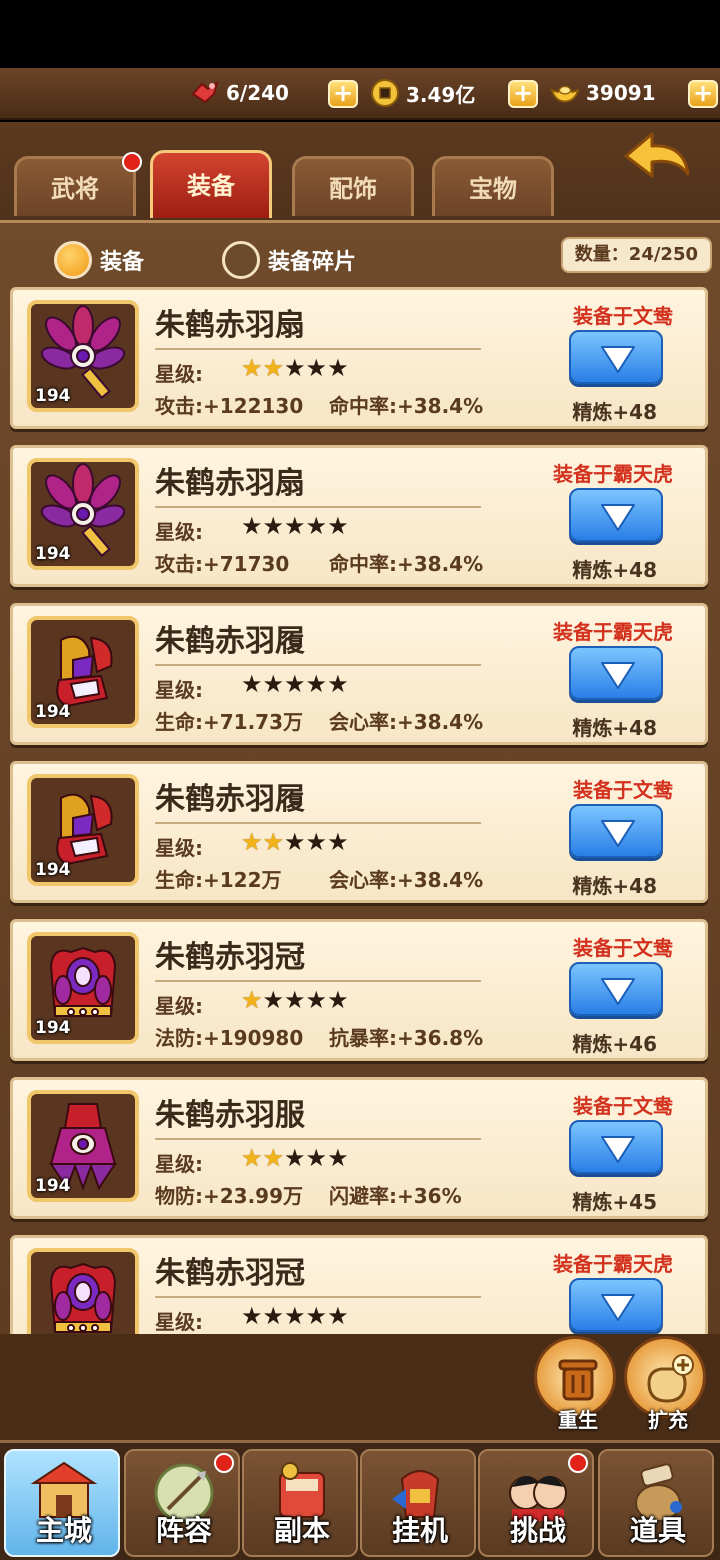 Image resolution: width=720 pixels, height=1560 pixels. What do you see at coordinates (229, 1196) in the screenshot?
I see `primary-stat: 物防:+23.99万` at bounding box center [229, 1196].